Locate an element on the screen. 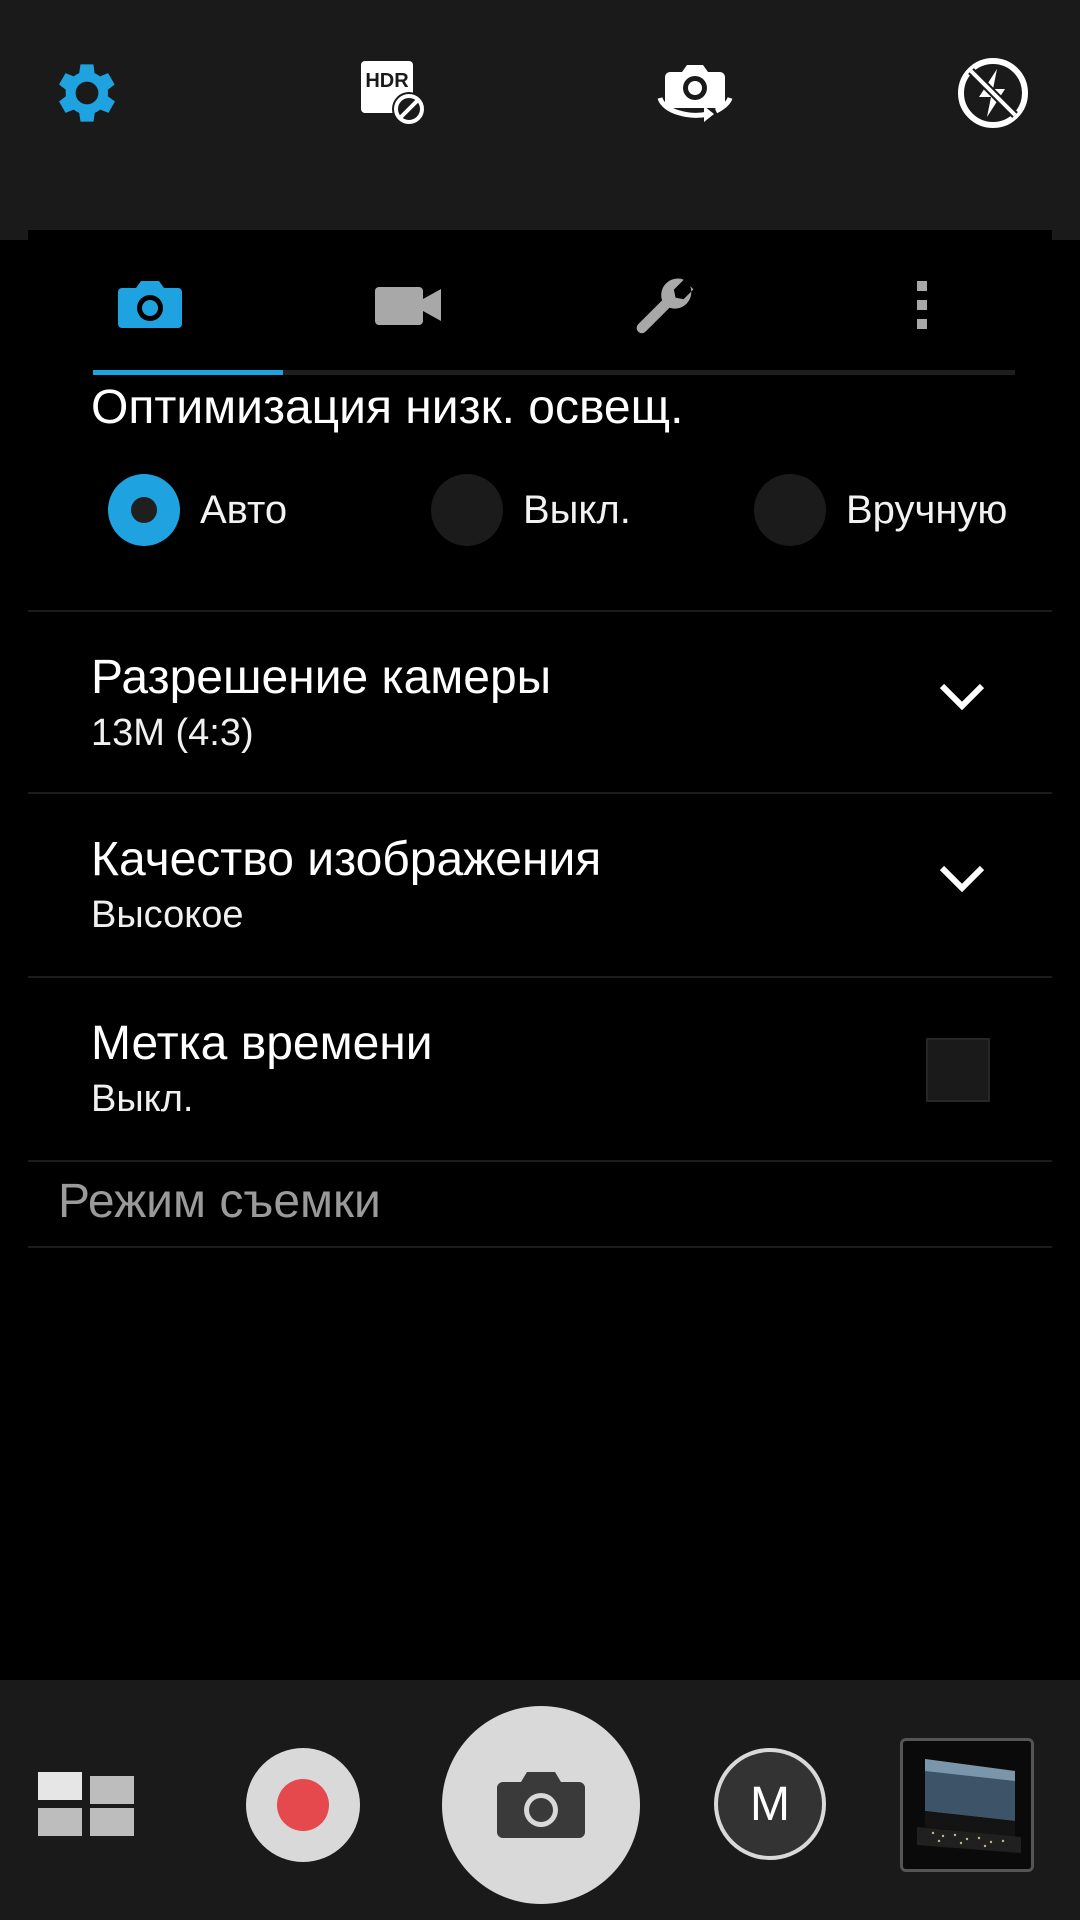 This screenshot has width=1080, height=1920. record-button is located at coordinates (303, 1805).